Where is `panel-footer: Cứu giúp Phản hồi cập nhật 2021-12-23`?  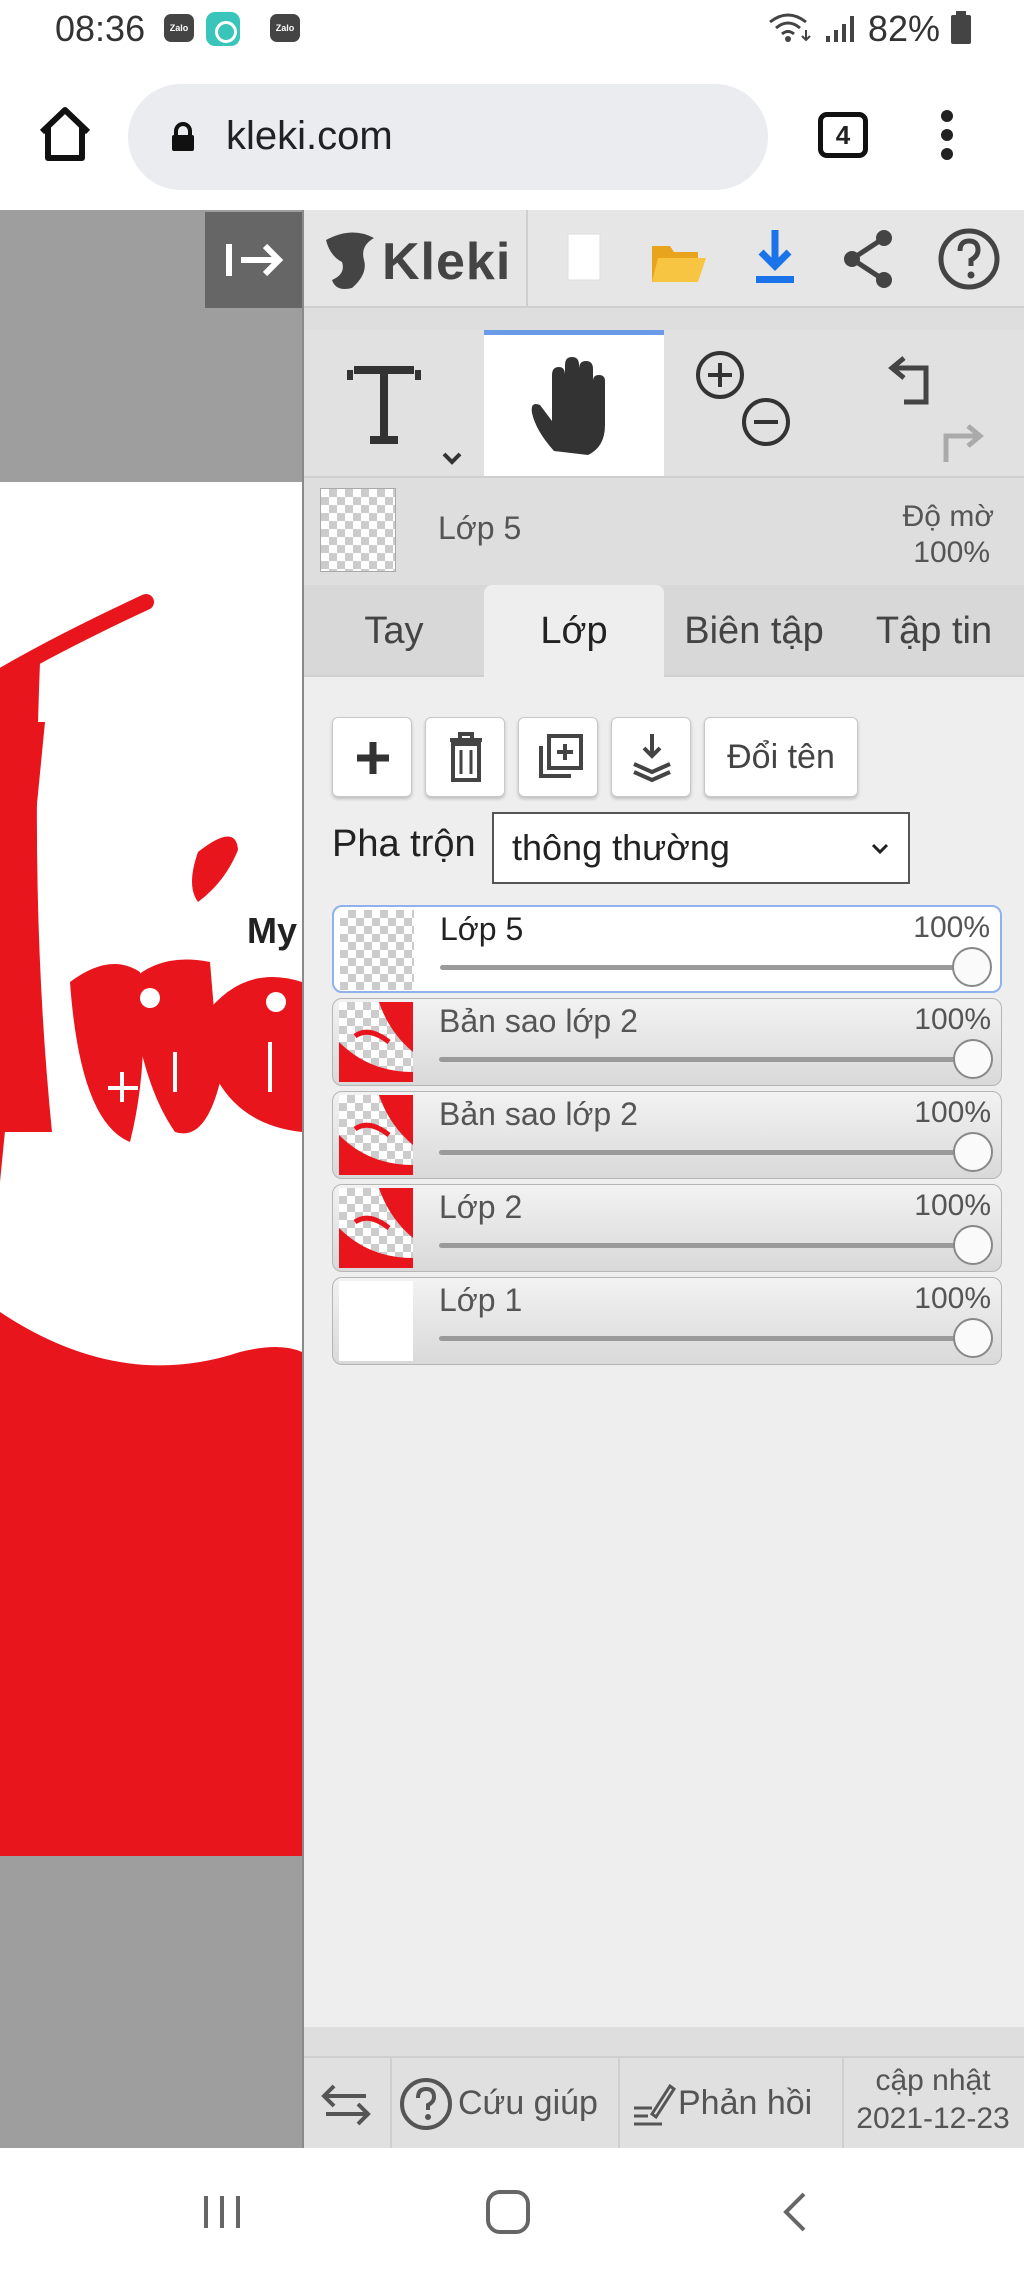 panel-footer: Cứu giúp Phản hồi cập nhật 2021-12-23 is located at coordinates (664, 2103).